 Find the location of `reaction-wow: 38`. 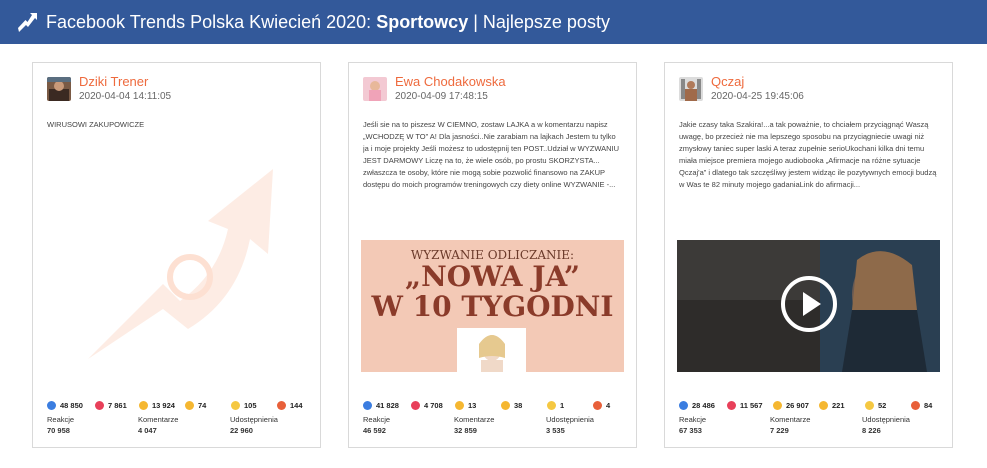

reaction-wow: 38 is located at coordinates (511, 405).